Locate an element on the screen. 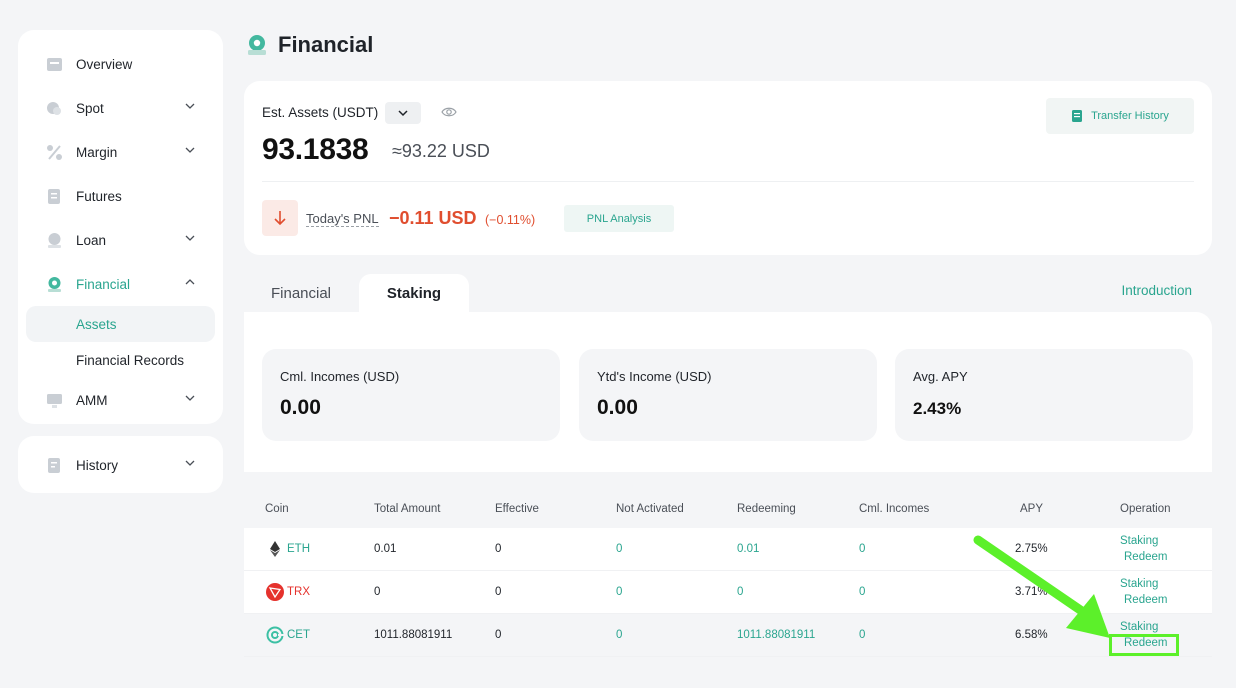 This screenshot has height=688, width=1236. amm-icon is located at coordinates (54, 400).